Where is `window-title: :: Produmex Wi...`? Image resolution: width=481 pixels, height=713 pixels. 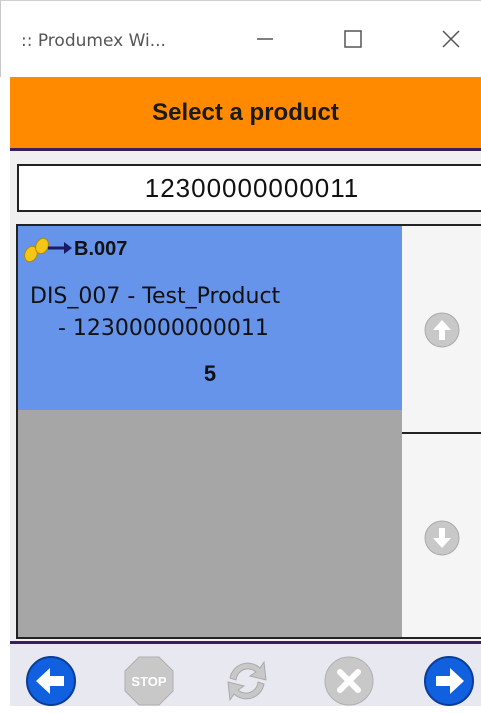
window-title: :: Produmex Wi... is located at coordinates (93, 41).